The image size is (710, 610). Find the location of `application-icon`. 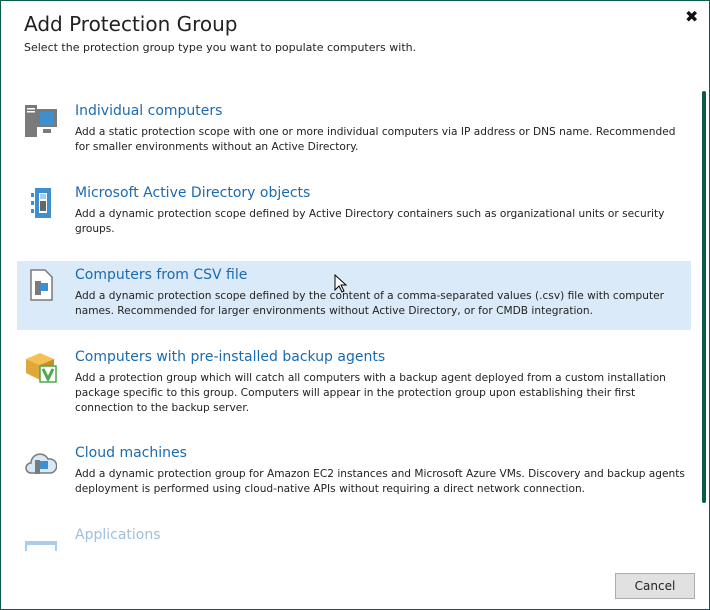

application-icon is located at coordinates (41, 546).